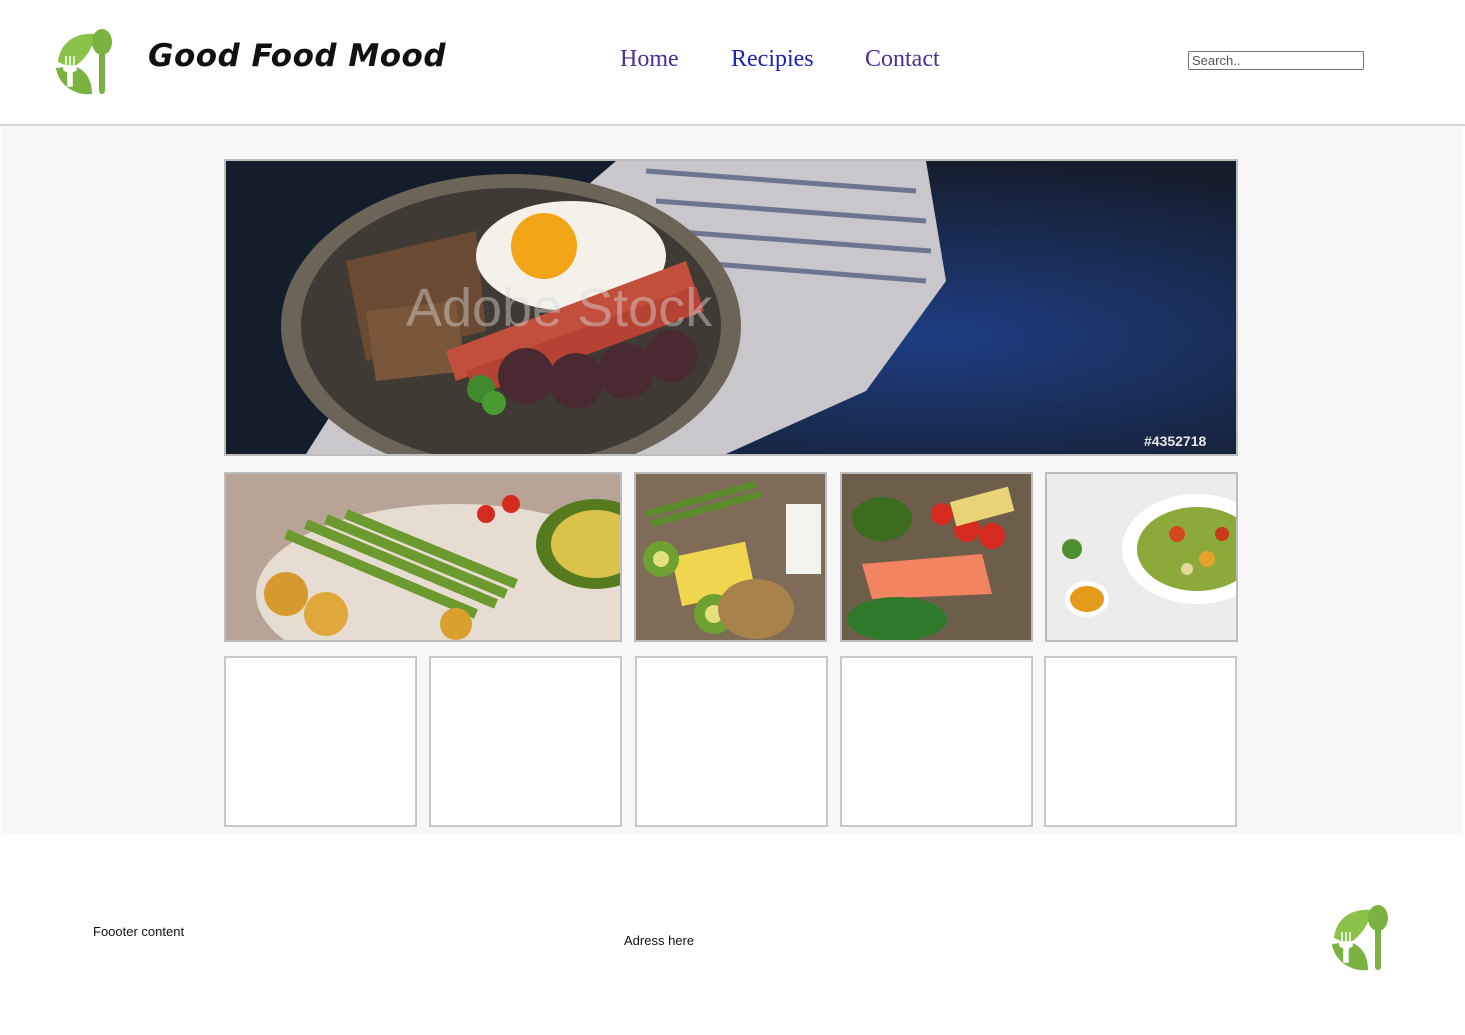  I want to click on healthy-ingredients-image, so click(730, 557).